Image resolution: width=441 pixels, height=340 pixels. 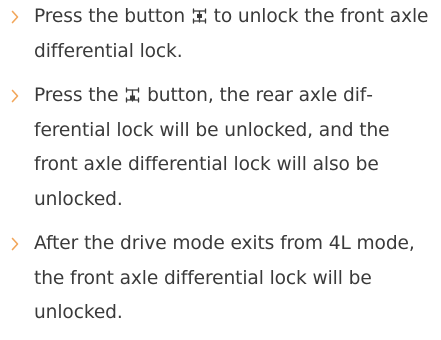 What do you see at coordinates (112, 16) in the screenshot?
I see `item-text-before: Press the button` at bounding box center [112, 16].